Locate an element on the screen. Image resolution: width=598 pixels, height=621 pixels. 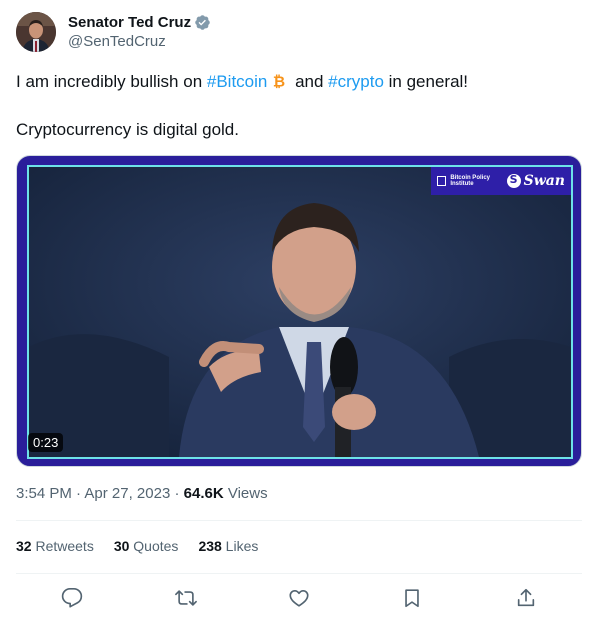
author-name: Senator Ted Cruz is located at coordinates (129, 22).